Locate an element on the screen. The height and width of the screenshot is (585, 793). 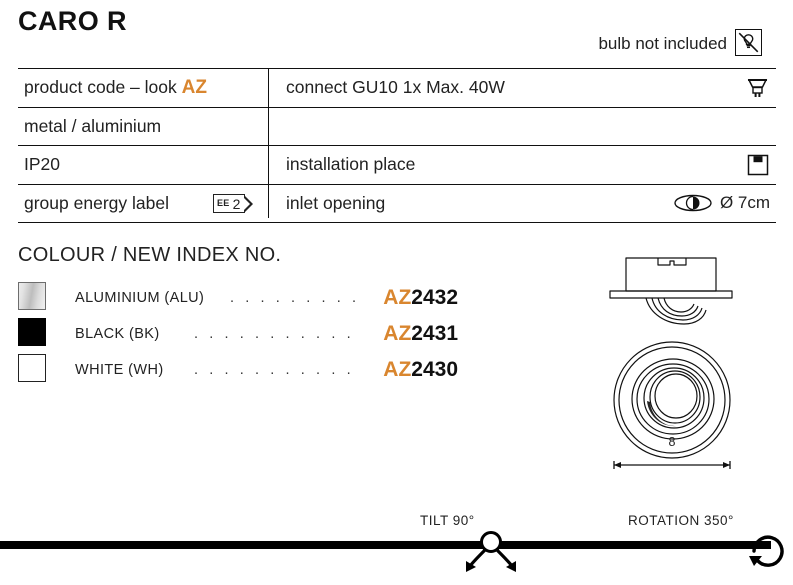
colour-section-heading: COLOUR / NEW INDEX NO. is located at coordinates (150, 255).